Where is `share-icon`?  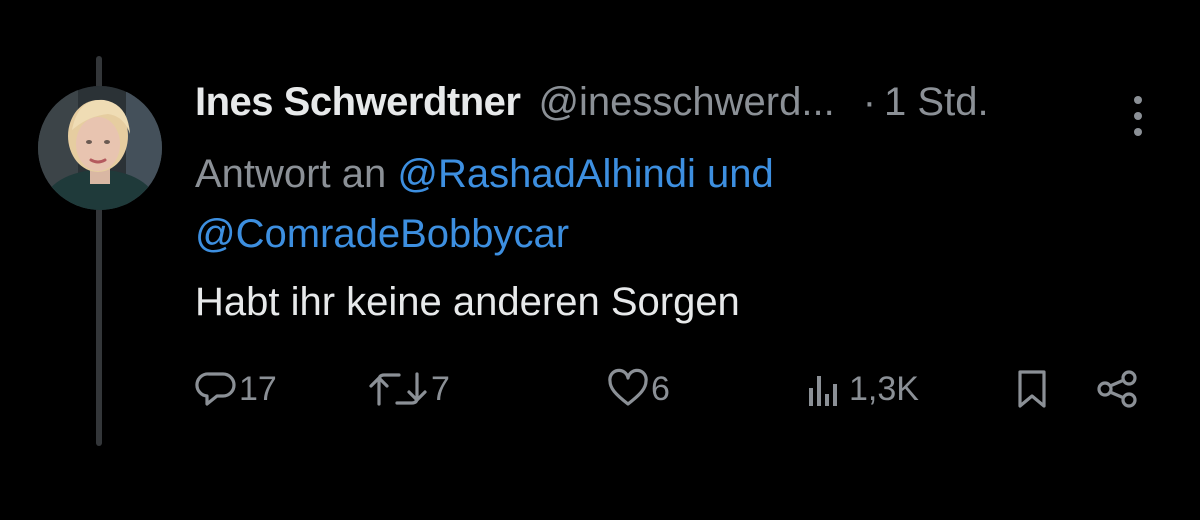
share-icon is located at coordinates (1117, 389).